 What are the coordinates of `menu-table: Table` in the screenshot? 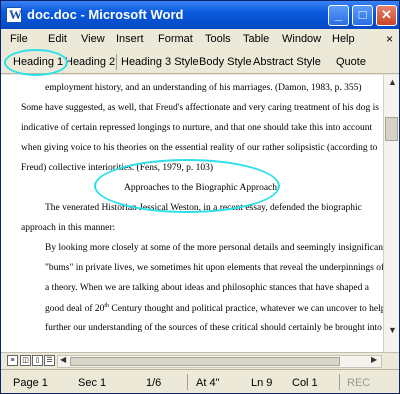 It's located at (256, 39).